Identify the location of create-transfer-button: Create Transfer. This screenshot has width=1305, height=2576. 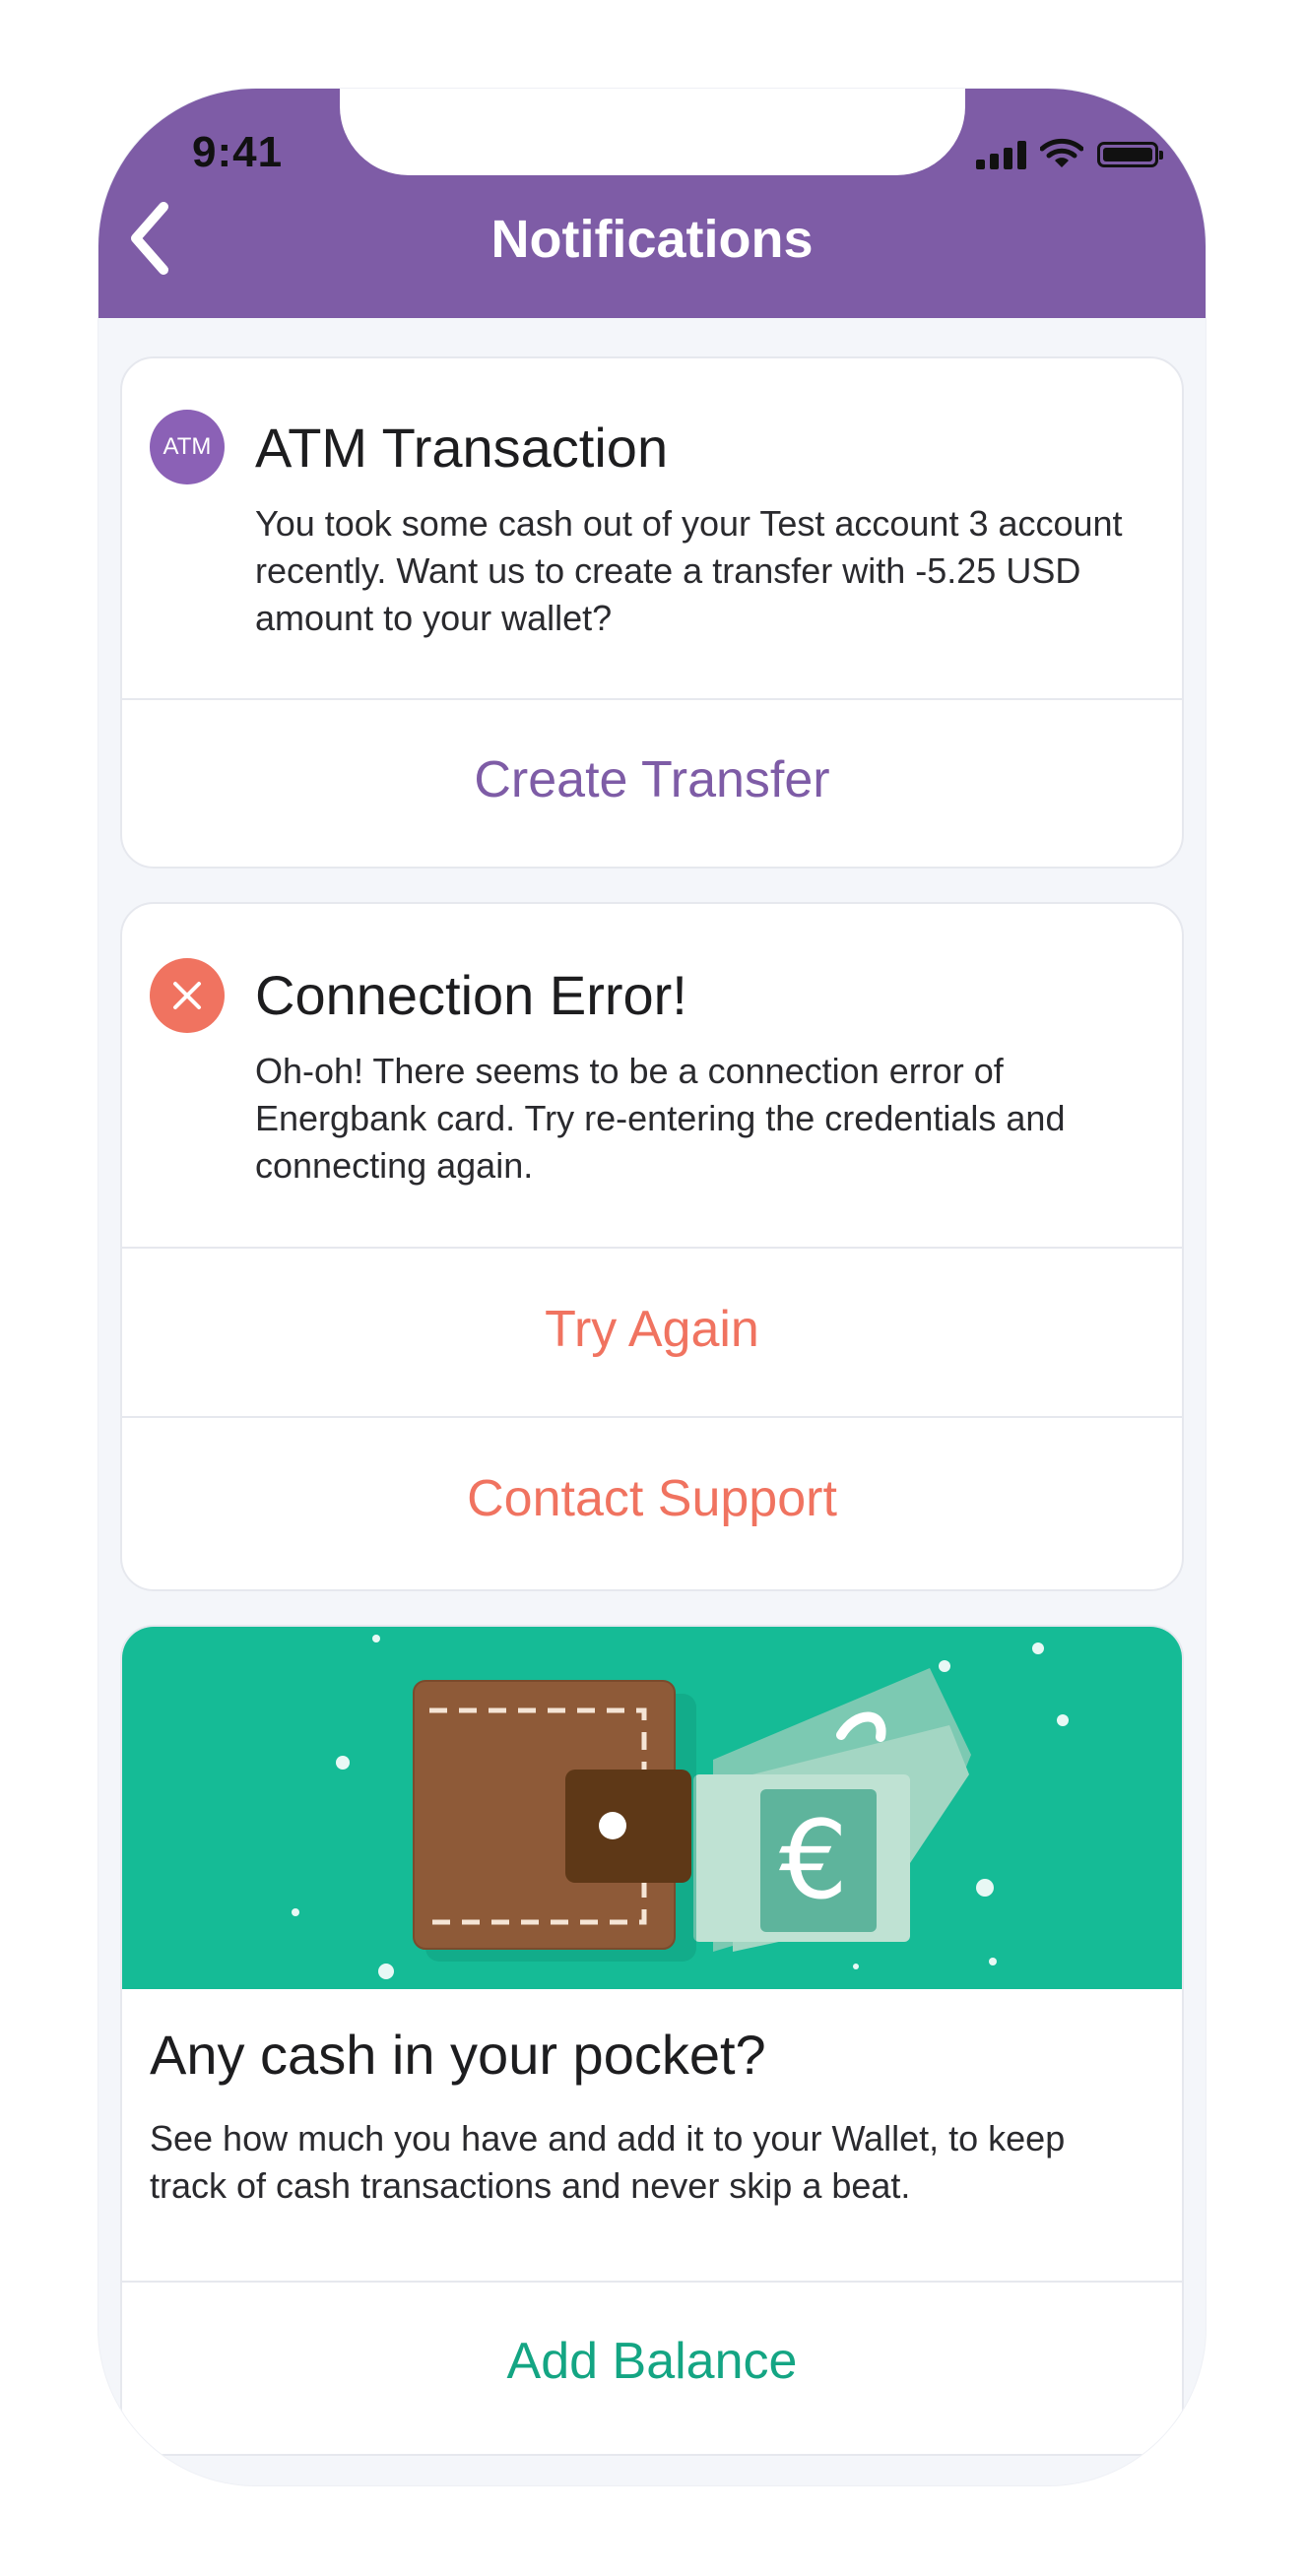
(652, 779).